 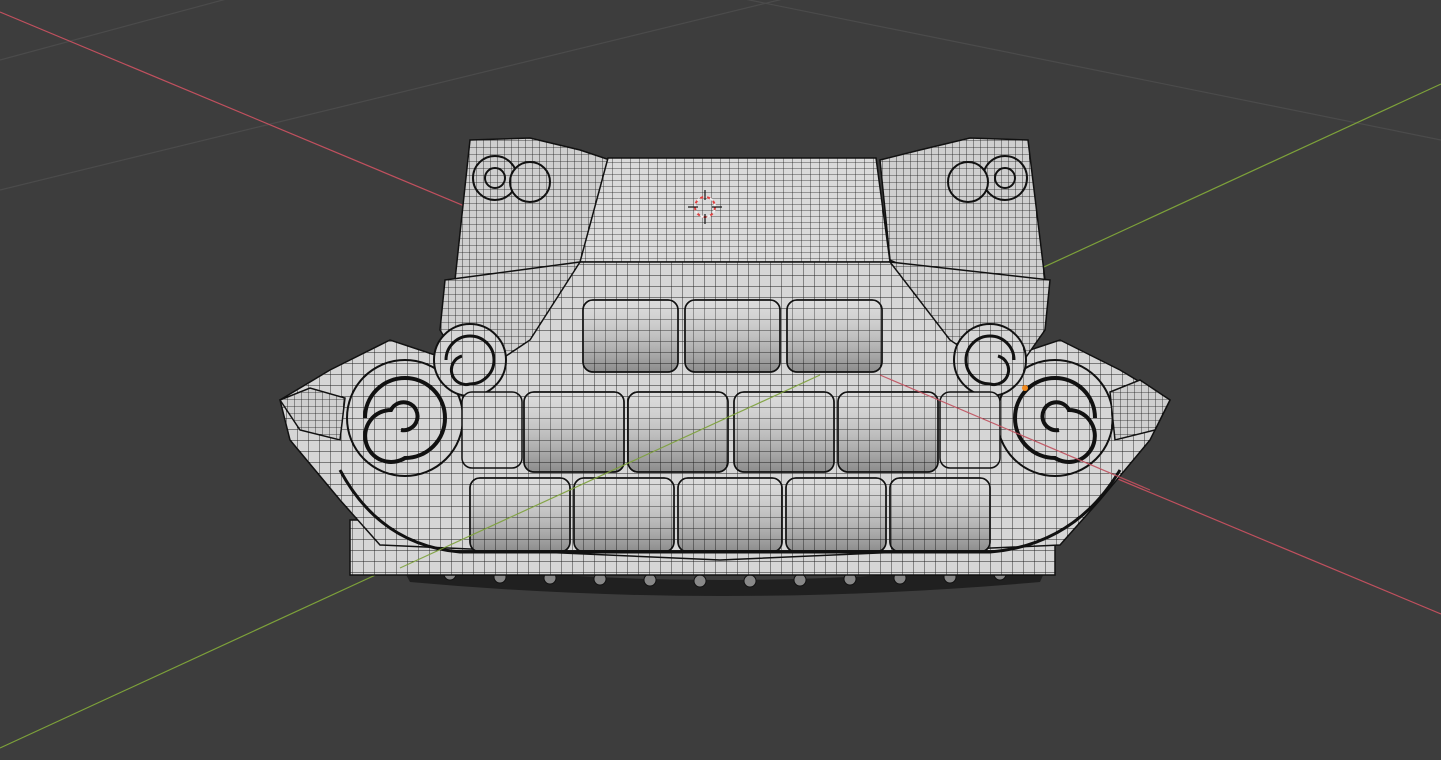 What do you see at coordinates (1140, 410) in the screenshot?
I see `mesh-right-tip` at bounding box center [1140, 410].